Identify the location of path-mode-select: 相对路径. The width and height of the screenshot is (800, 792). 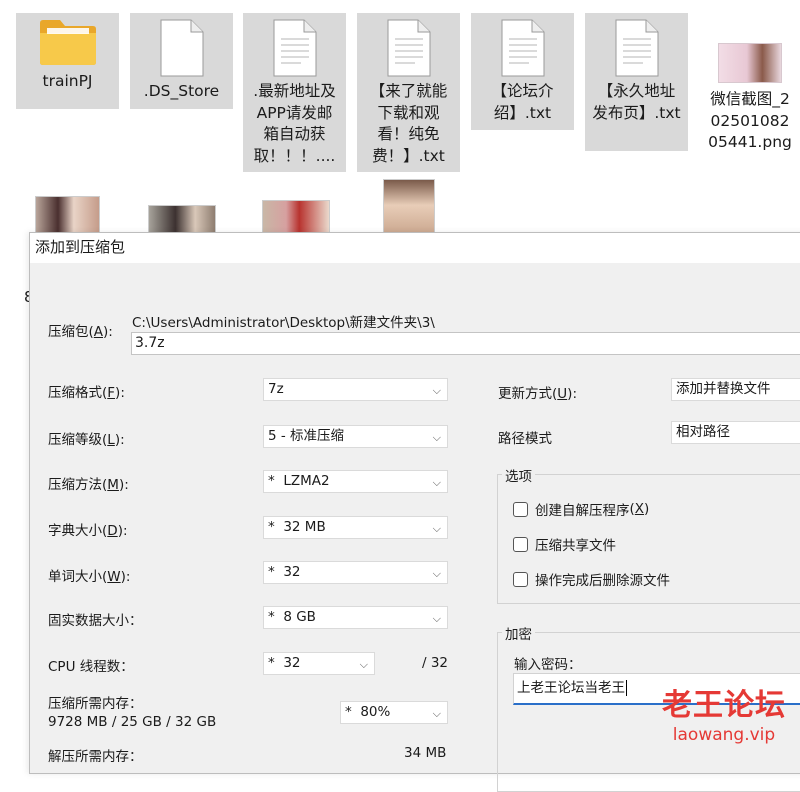
(735, 432).